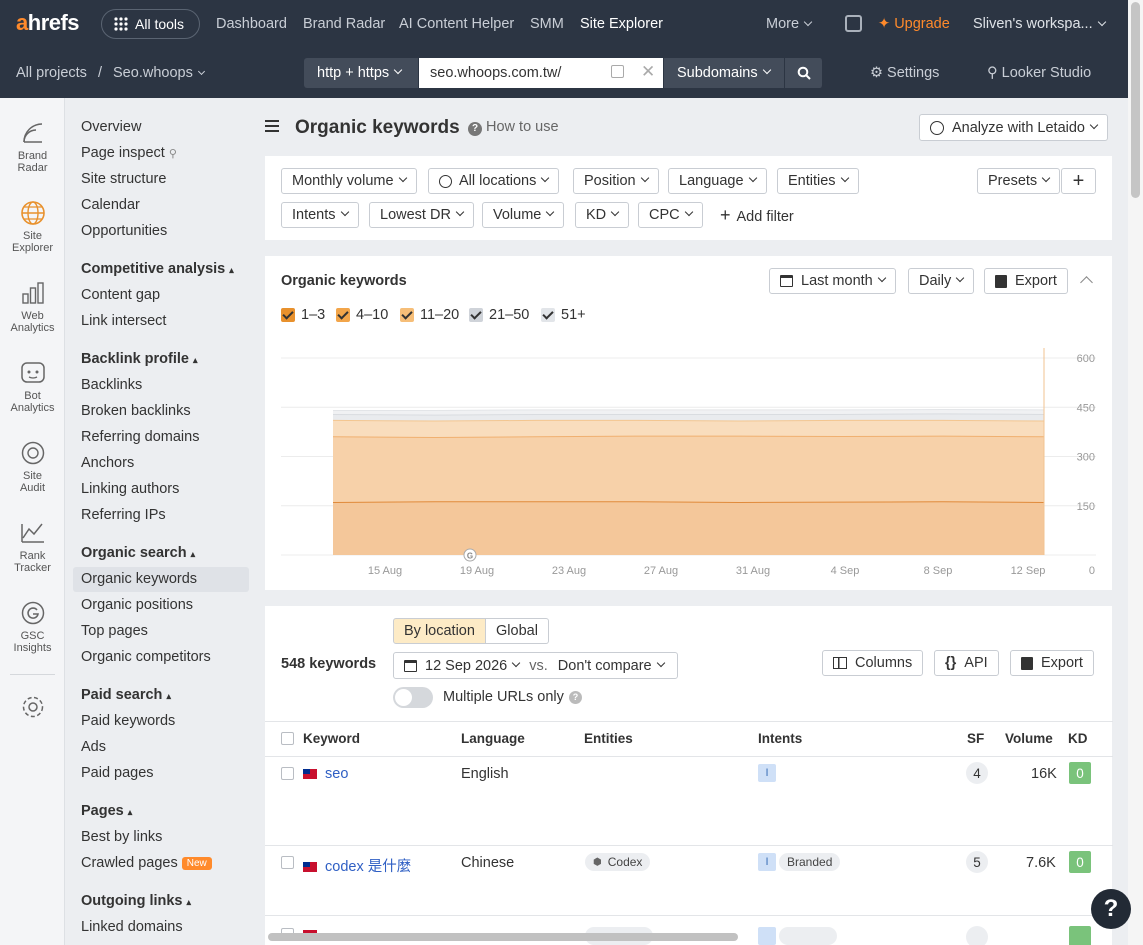 This screenshot has height=945, width=1143. I want to click on rail-web-analytics: Web Analytics, so click(32, 307).